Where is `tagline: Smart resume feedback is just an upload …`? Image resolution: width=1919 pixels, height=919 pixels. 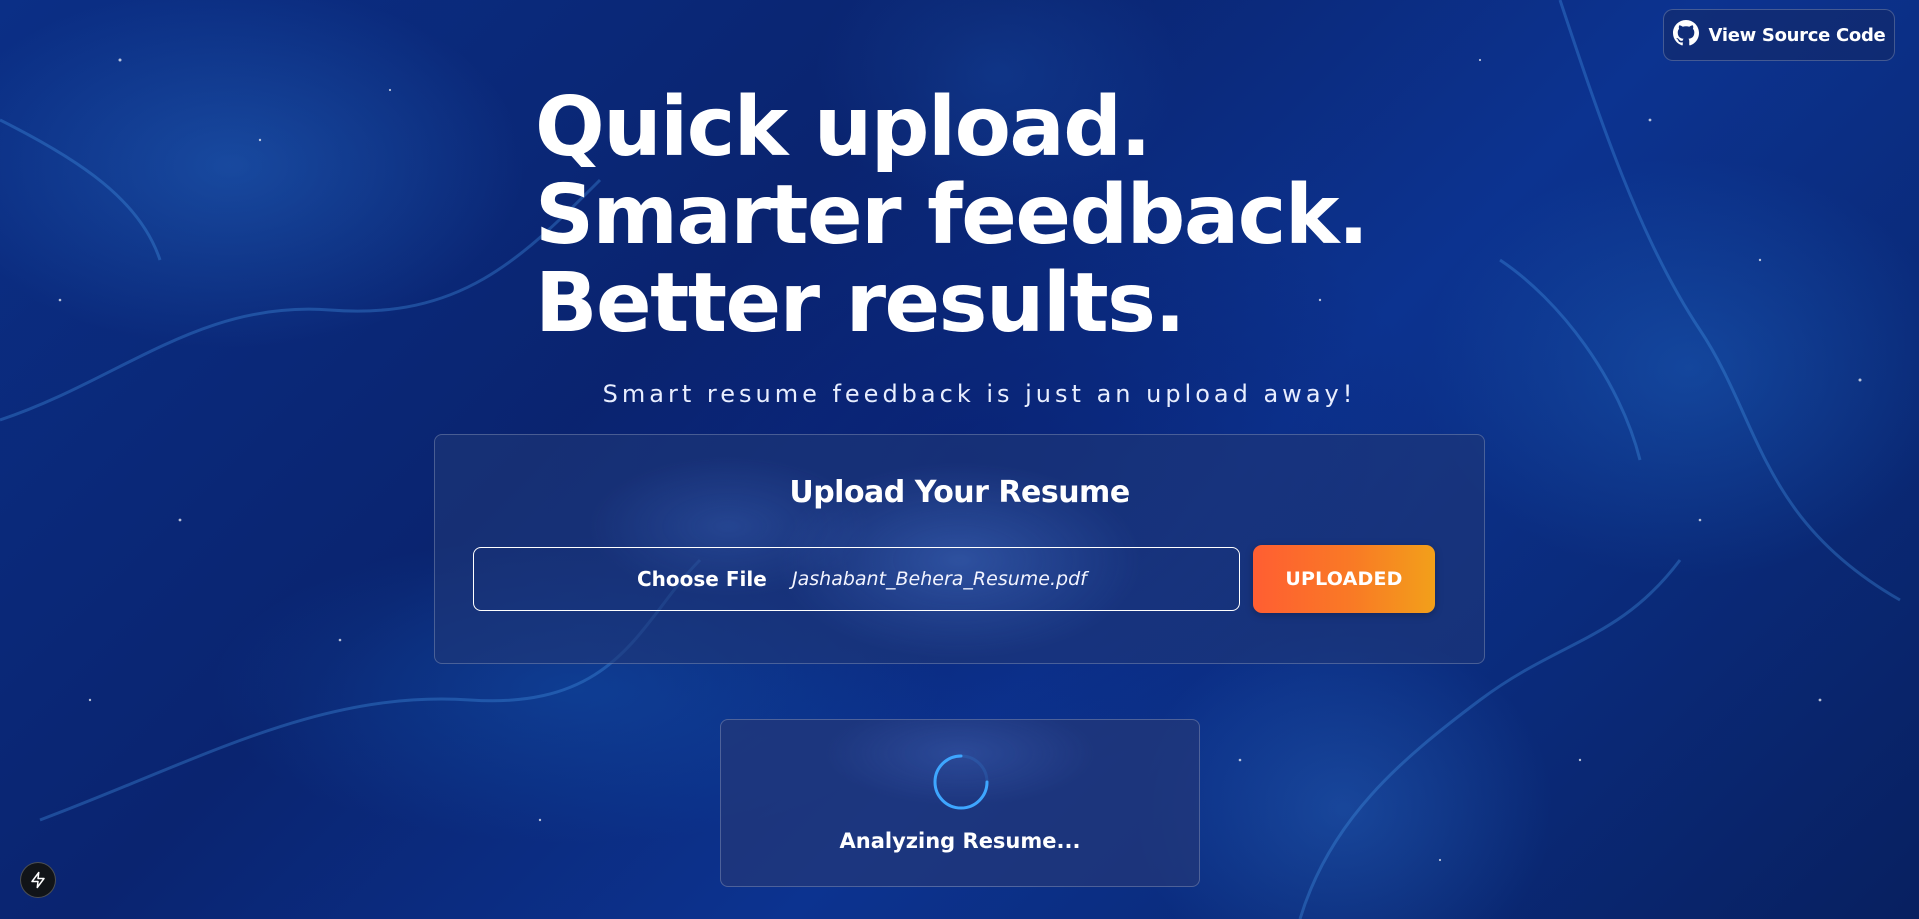 tagline: Smart resume feedback is just an upload … is located at coordinates (979, 394).